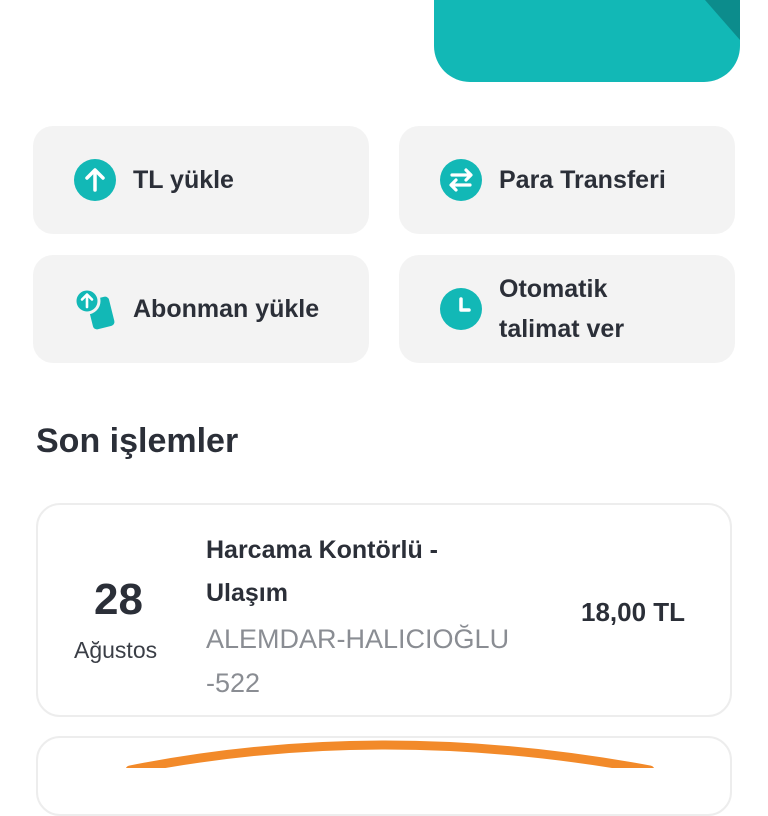 This screenshot has width=768, height=816. Describe the element at coordinates (633, 612) in the screenshot. I see `transaction-amount: 18,00 TL` at that location.